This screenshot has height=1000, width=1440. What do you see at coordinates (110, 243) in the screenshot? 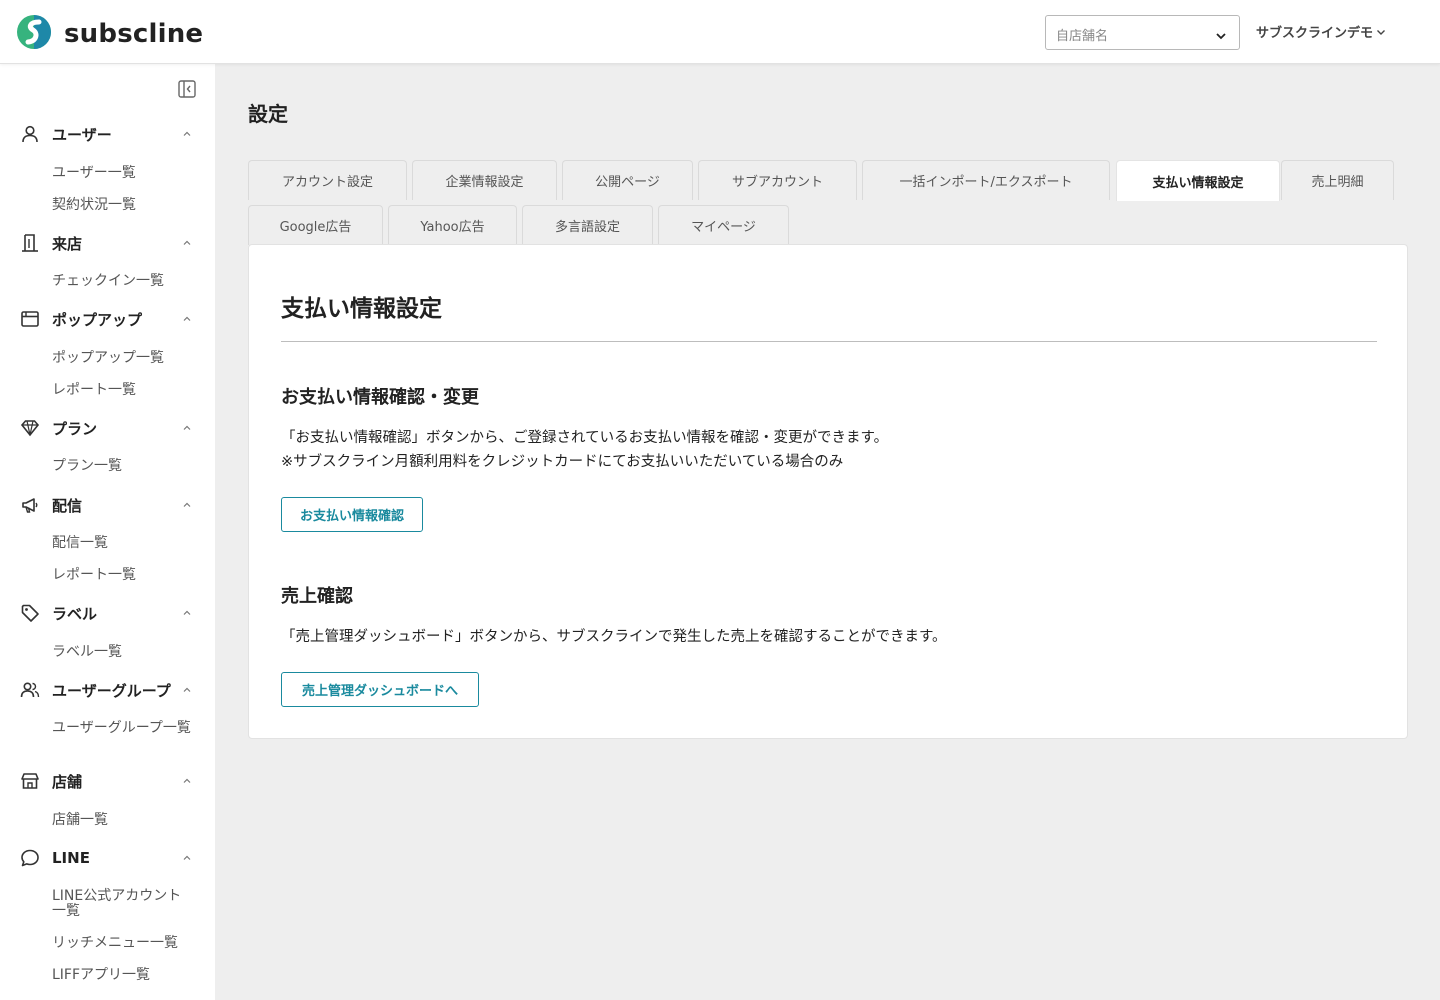
I see `sidebar-section-visit: 来店` at bounding box center [110, 243].